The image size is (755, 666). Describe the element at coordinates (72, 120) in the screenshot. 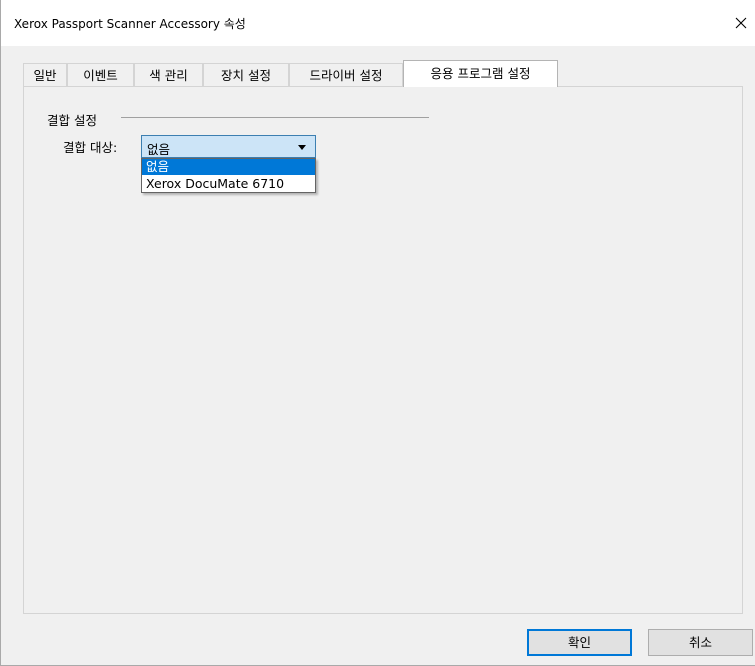

I see `binding-group-label: 결합 설정` at that location.